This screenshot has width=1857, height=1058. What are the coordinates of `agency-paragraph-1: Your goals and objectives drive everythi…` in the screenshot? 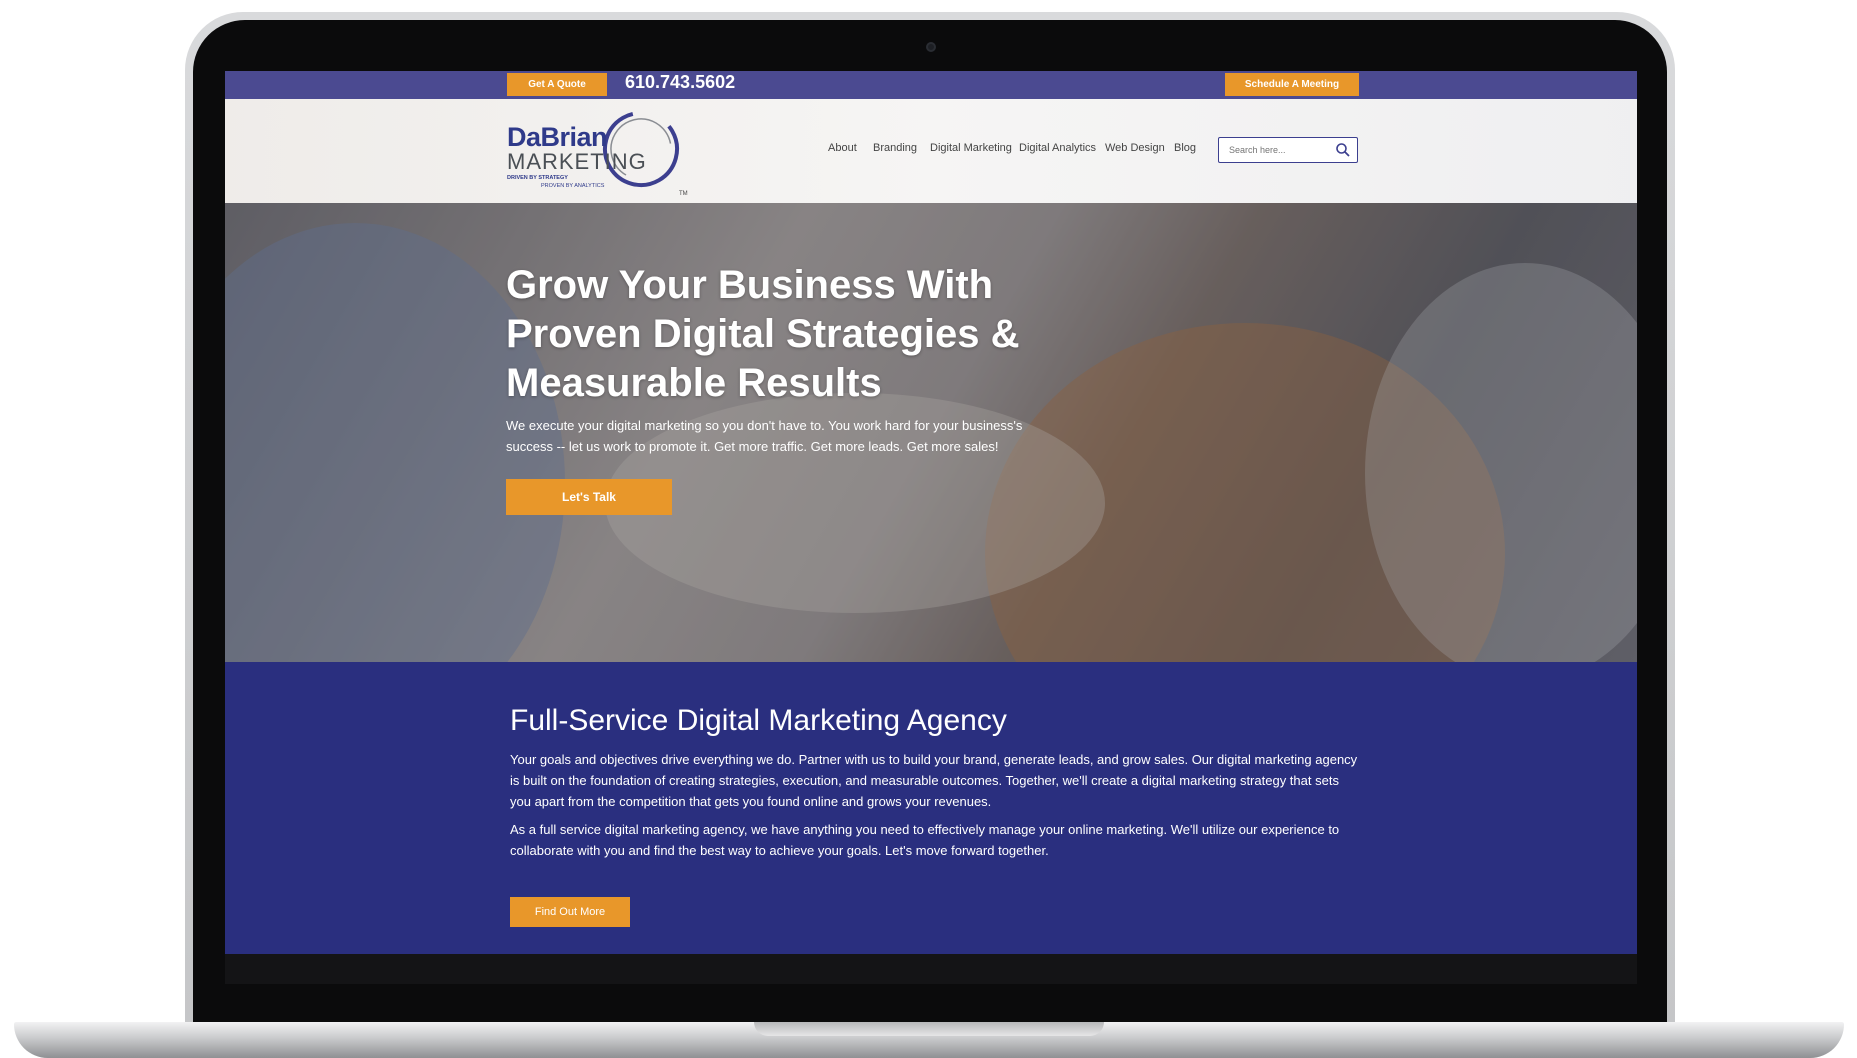 It's located at (934, 780).